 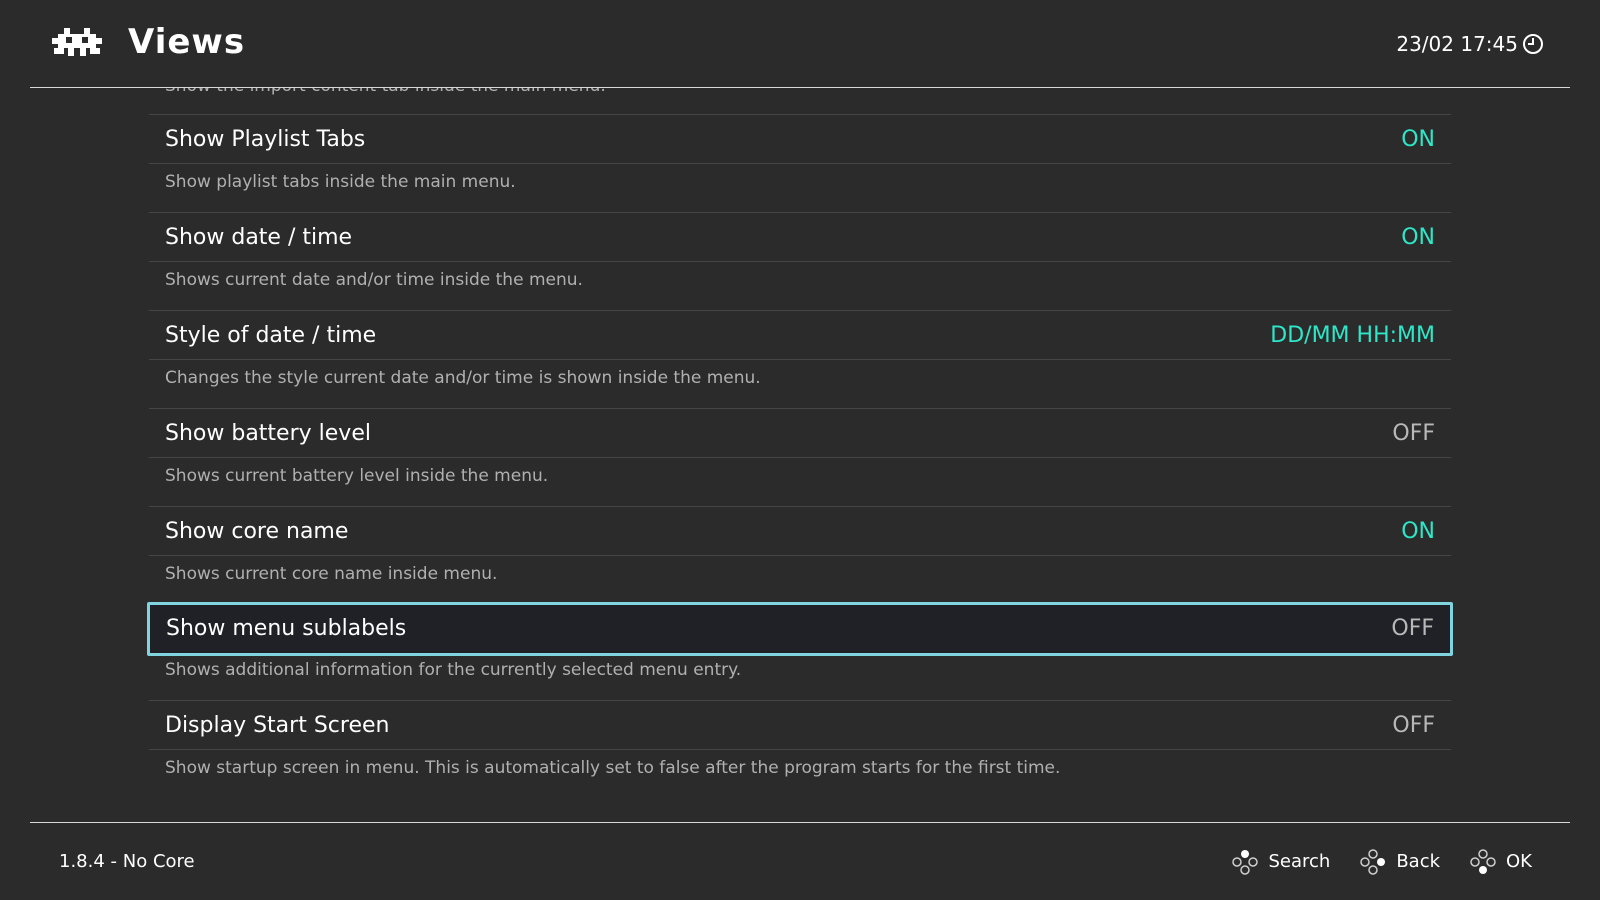 What do you see at coordinates (1483, 861) in the screenshot?
I see `gamepad-button-bottom-icon` at bounding box center [1483, 861].